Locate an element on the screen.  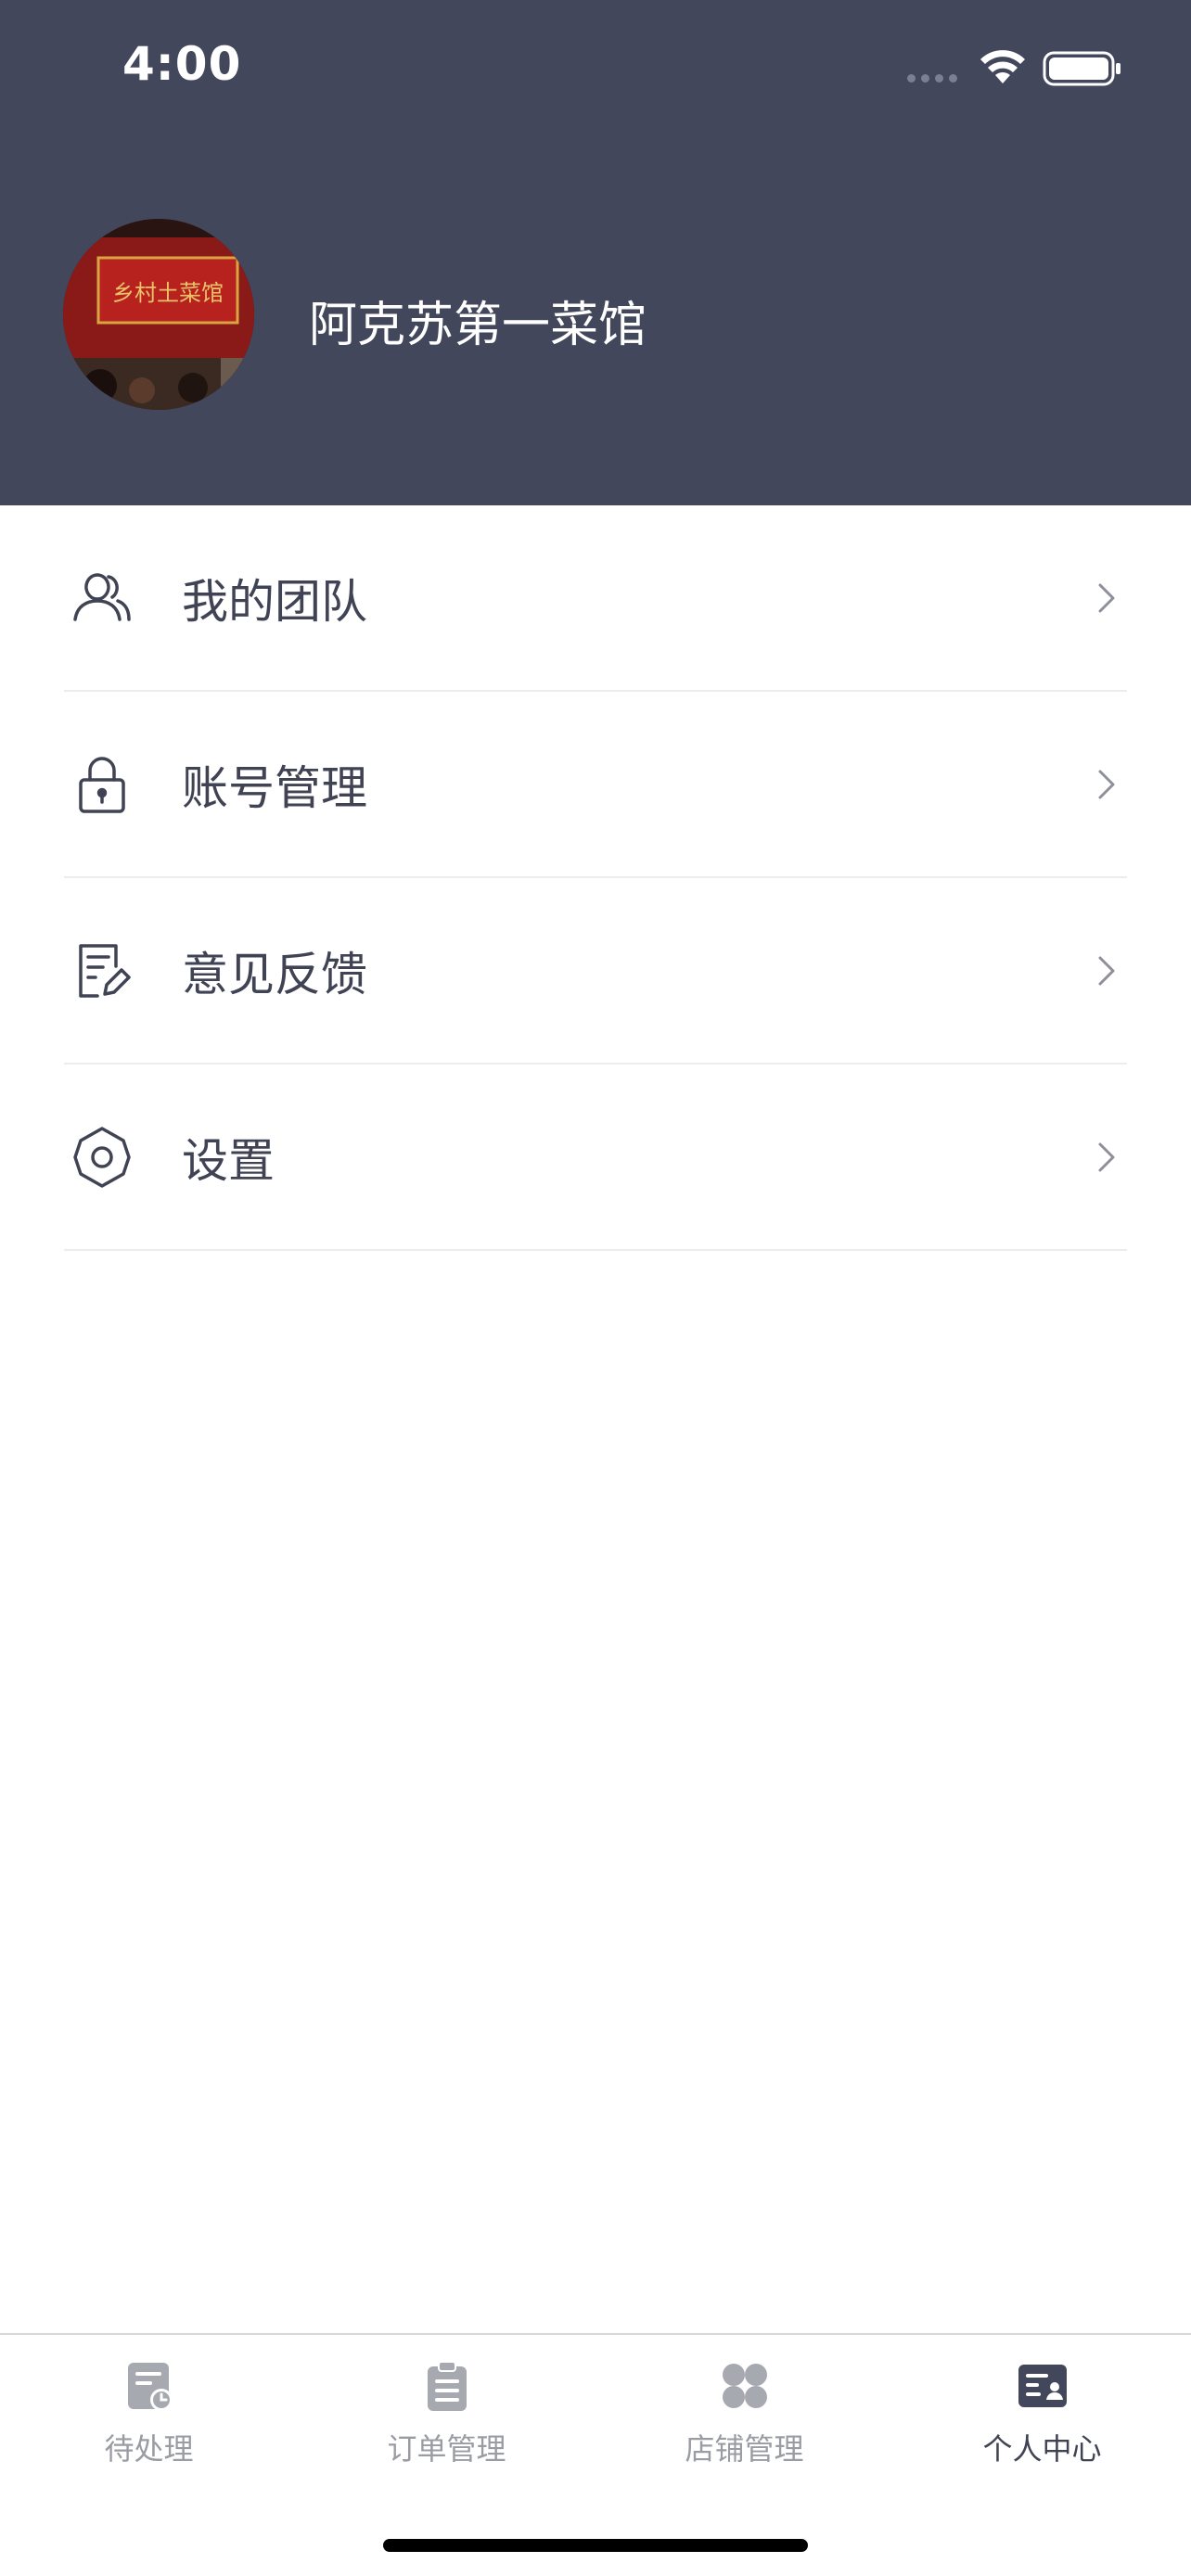
feedback-icon is located at coordinates (105, 970).